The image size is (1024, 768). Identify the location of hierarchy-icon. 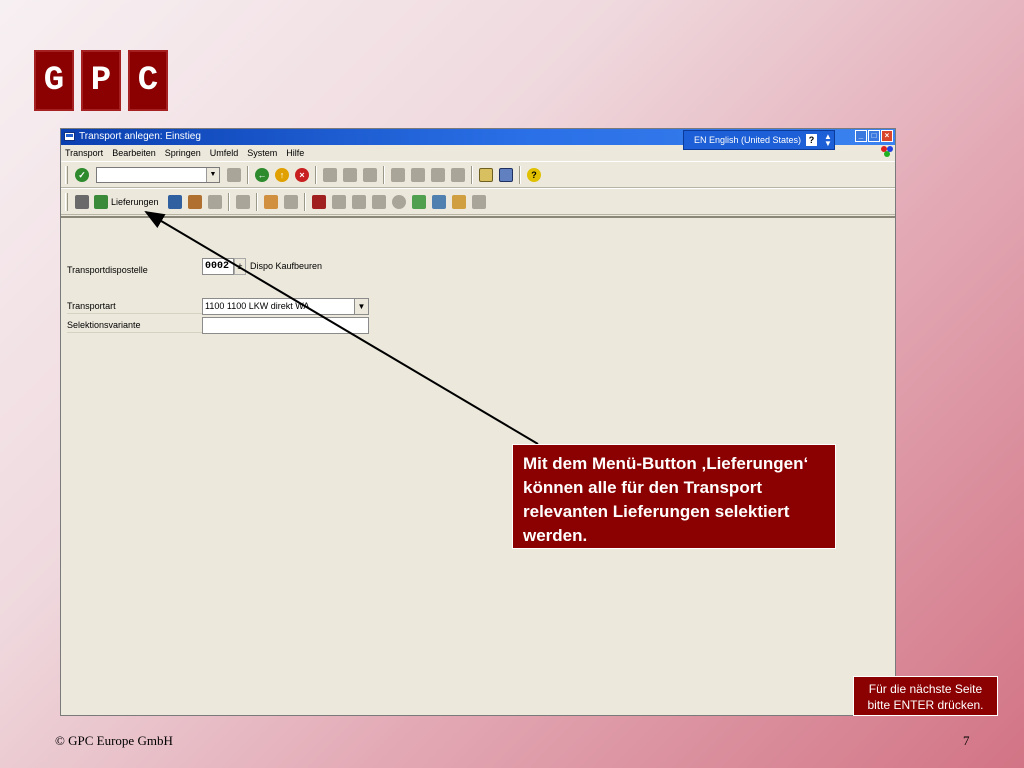
(82, 201).